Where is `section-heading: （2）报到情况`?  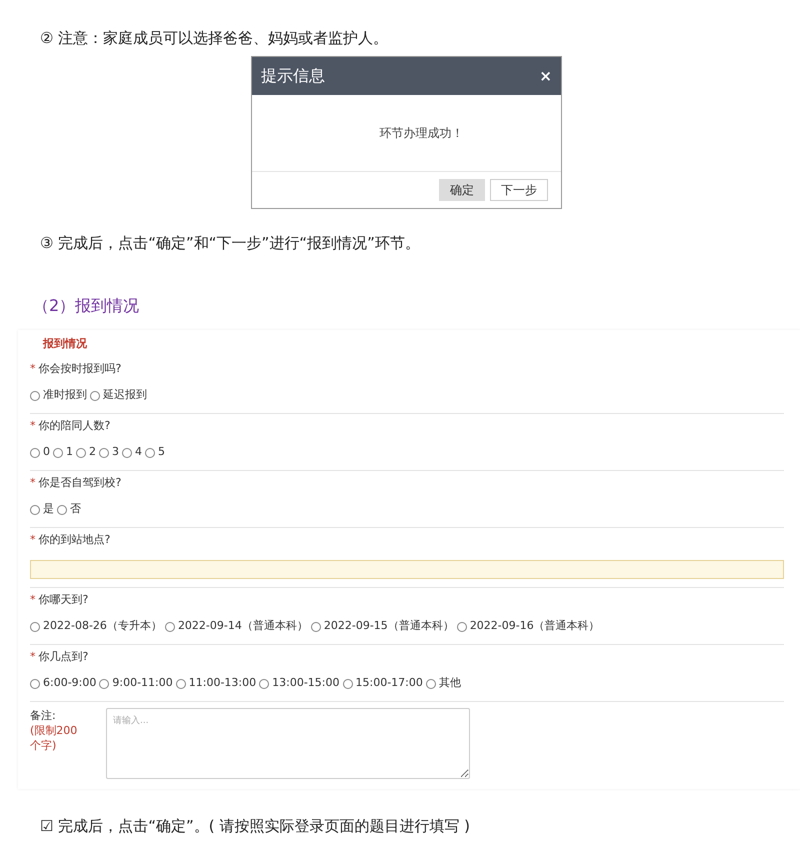
section-heading: （2）报到情况 is located at coordinates (86, 306).